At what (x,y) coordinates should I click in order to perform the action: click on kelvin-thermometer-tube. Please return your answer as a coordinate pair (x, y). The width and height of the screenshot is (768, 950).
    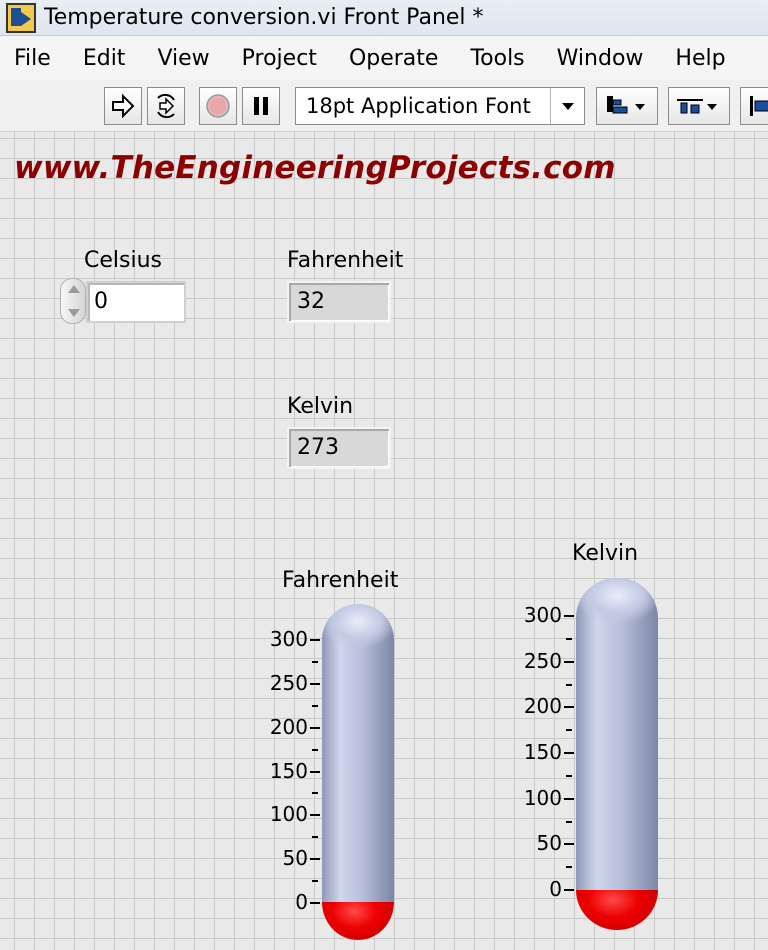
    Looking at the image, I should click on (617, 735).